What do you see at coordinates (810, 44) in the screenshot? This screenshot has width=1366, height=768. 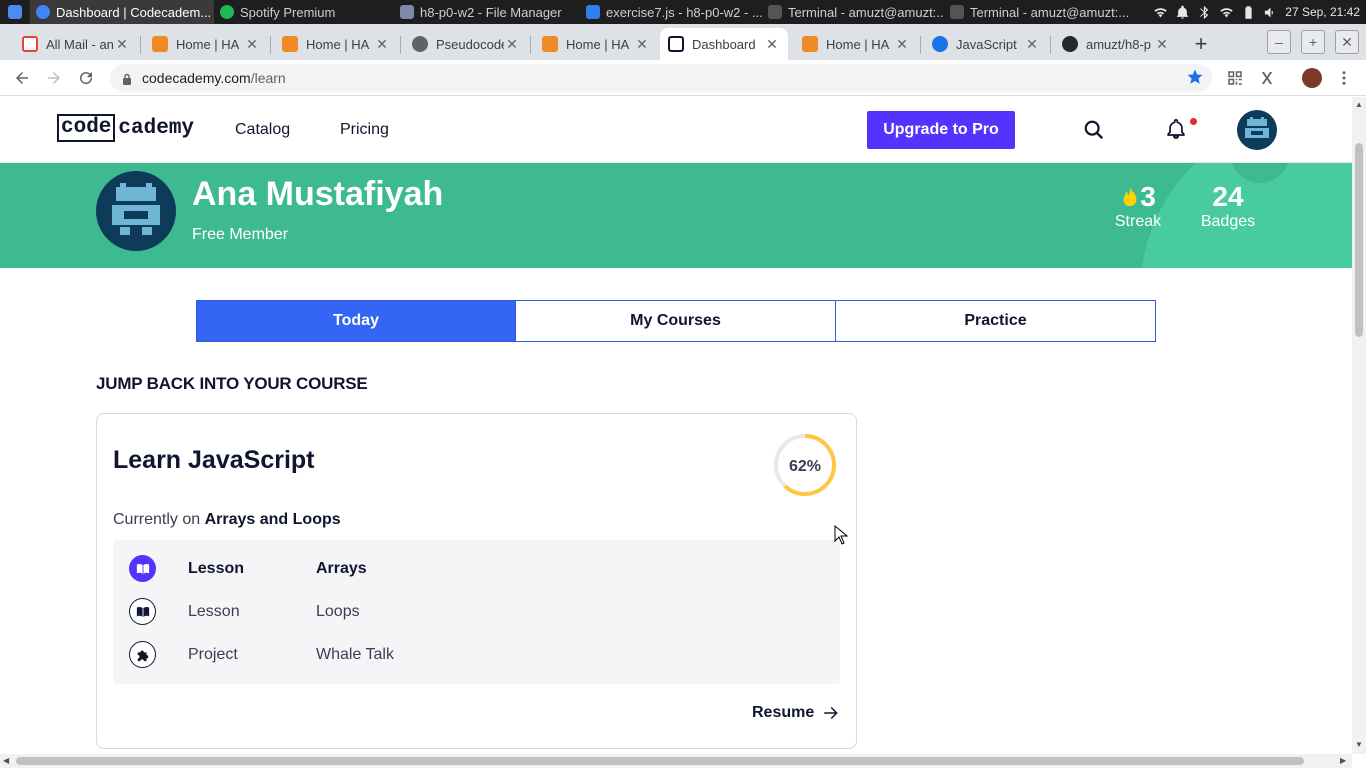 I see `hacktiv8-icon` at bounding box center [810, 44].